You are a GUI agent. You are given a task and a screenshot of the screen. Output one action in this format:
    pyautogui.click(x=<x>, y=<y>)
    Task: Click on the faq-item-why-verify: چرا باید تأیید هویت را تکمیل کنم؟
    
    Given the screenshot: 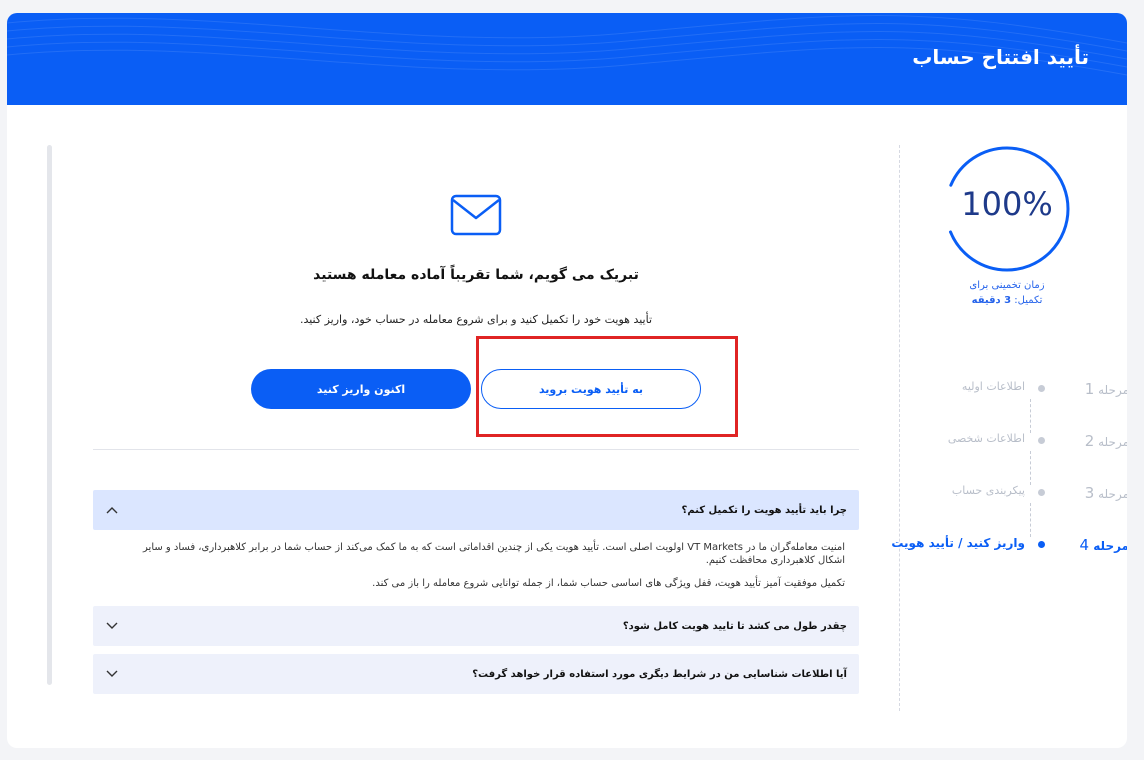 What is the action you would take?
    pyautogui.click(x=476, y=510)
    